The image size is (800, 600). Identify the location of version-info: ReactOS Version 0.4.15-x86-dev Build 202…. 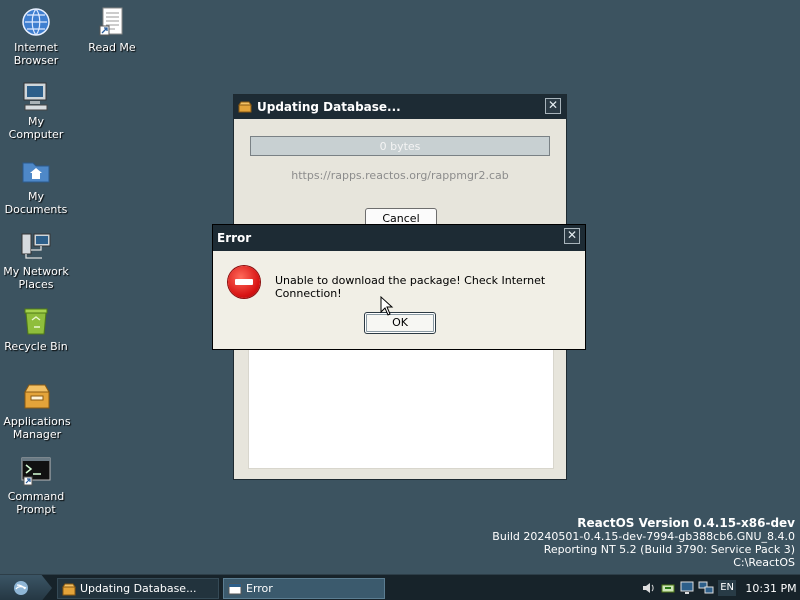
(643, 543).